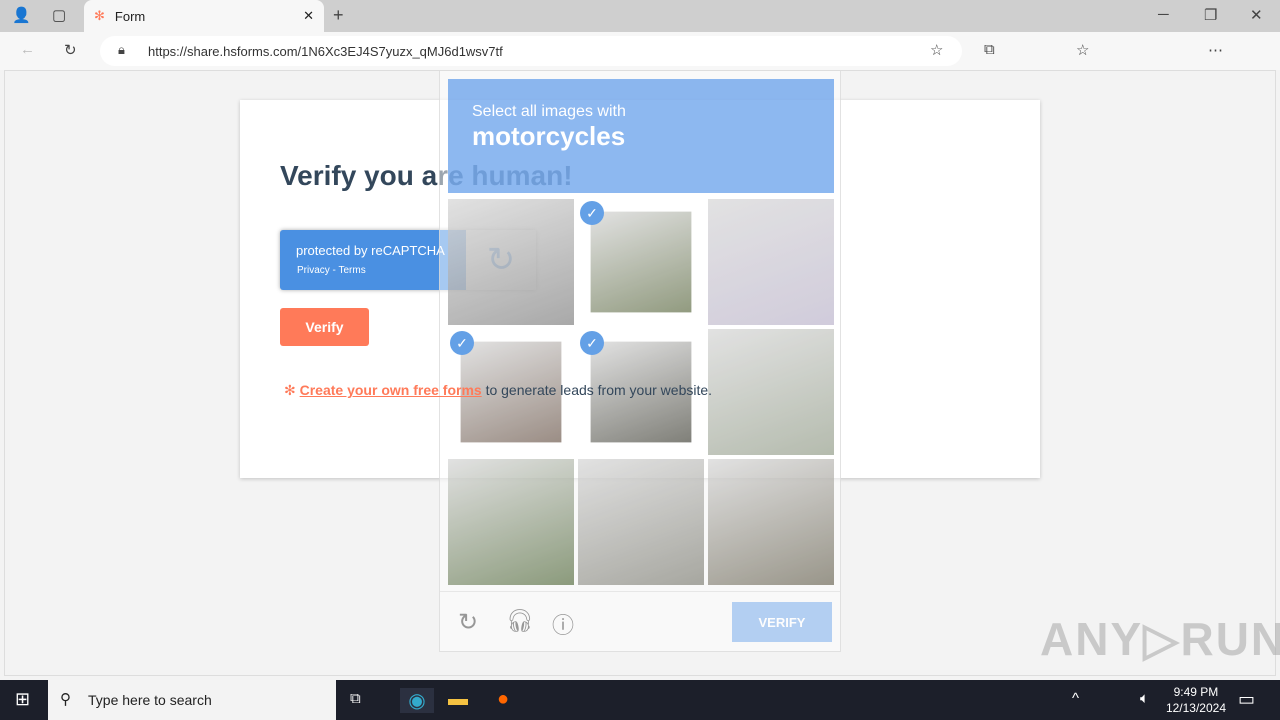  What do you see at coordinates (1196, 700) in the screenshot?
I see `clock: 9:49 PM 12/13/2024` at bounding box center [1196, 700].